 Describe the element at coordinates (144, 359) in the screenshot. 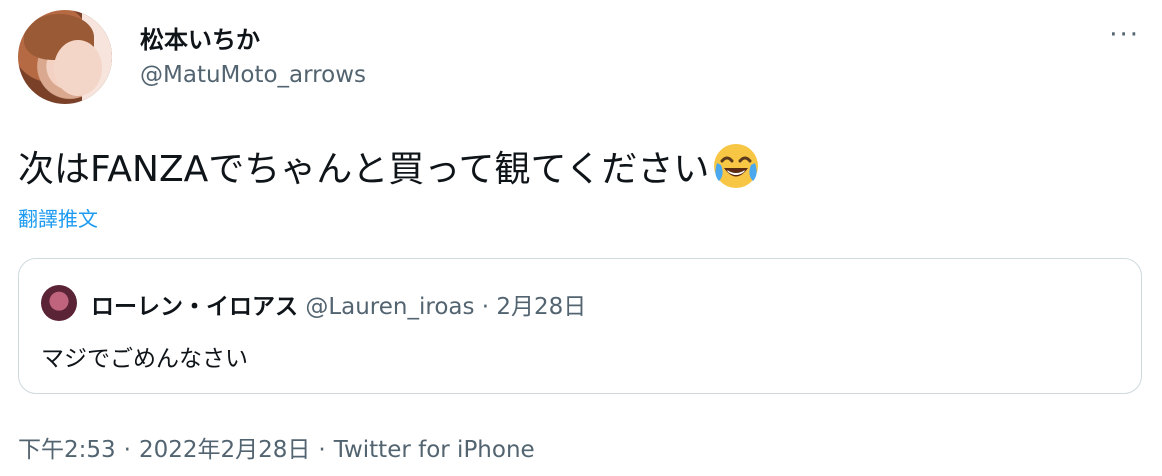

I see `quote-text: マジでごめんなさい` at that location.